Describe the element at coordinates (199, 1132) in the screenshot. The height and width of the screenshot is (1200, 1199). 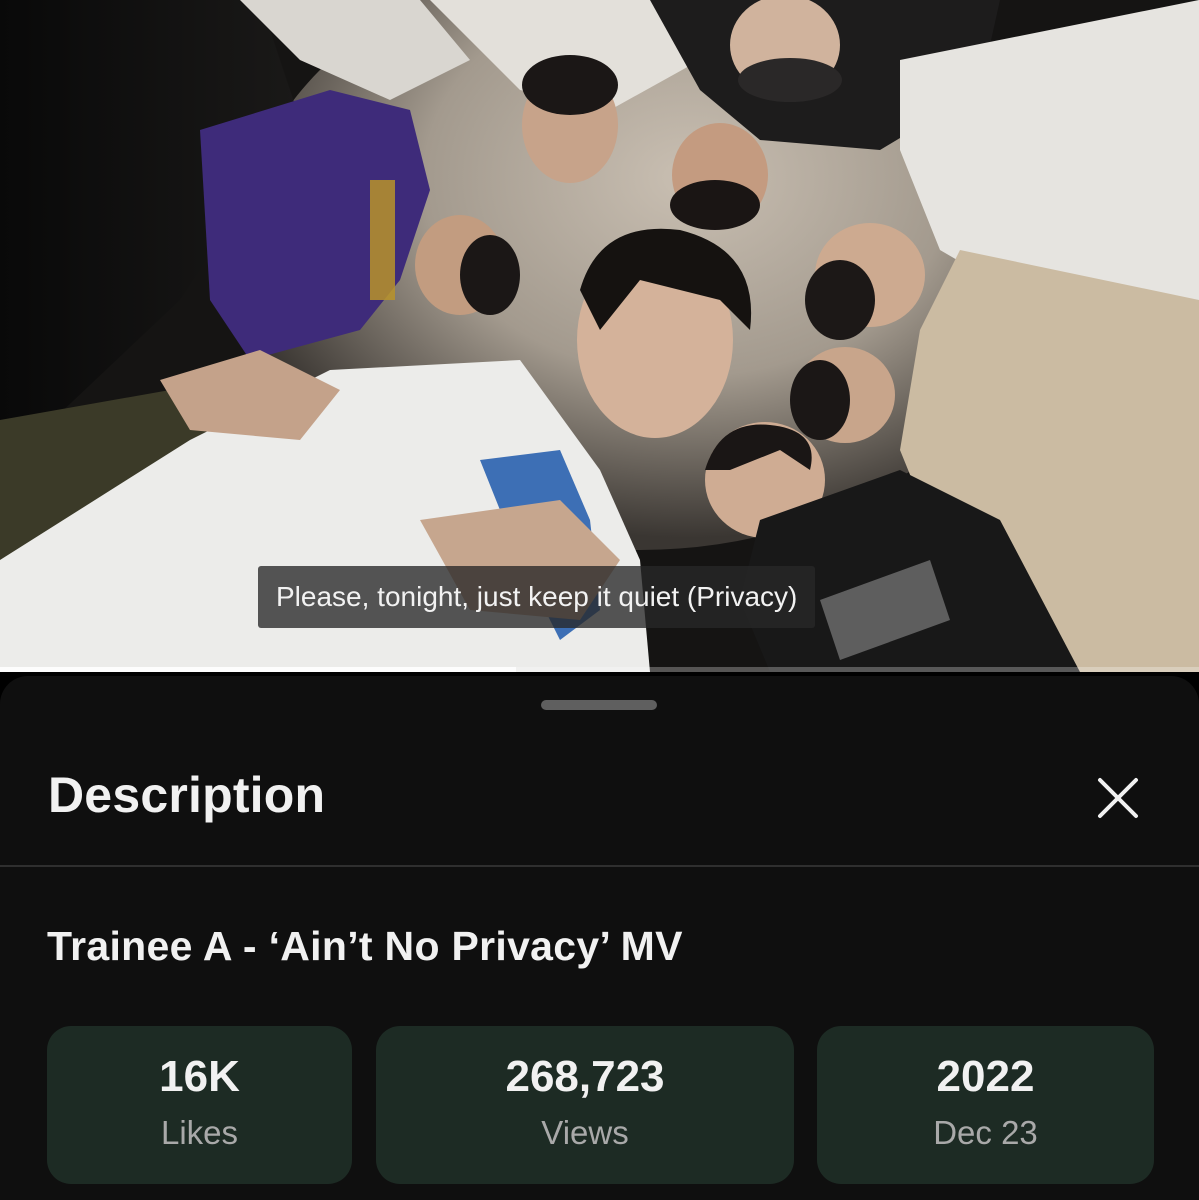
I see `likes-label: Likes` at that location.